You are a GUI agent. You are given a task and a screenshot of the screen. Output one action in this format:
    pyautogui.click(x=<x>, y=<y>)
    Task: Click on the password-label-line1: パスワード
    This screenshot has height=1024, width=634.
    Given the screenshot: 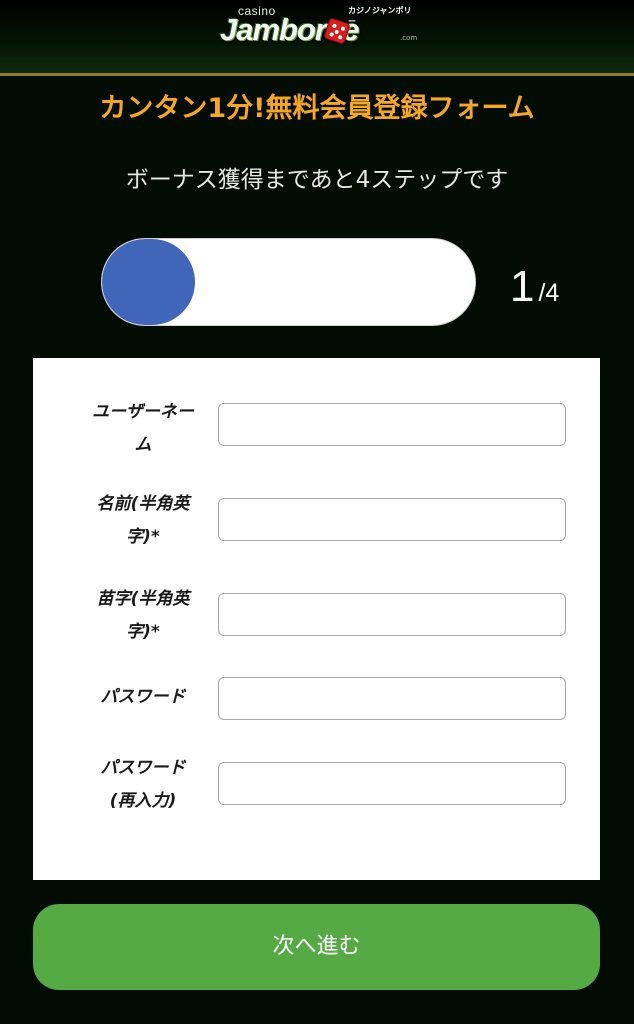 What is the action you would take?
    pyautogui.click(x=143, y=697)
    